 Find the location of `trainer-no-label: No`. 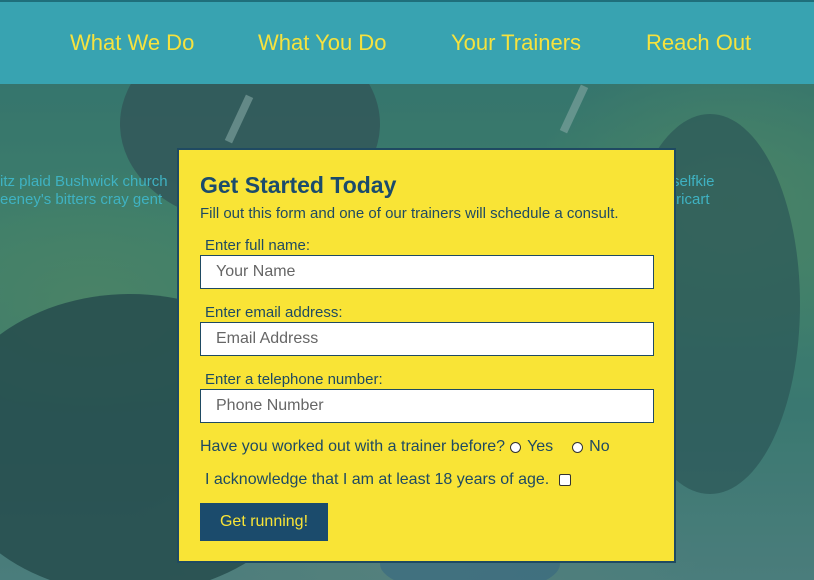

trainer-no-label: No is located at coordinates (599, 446).